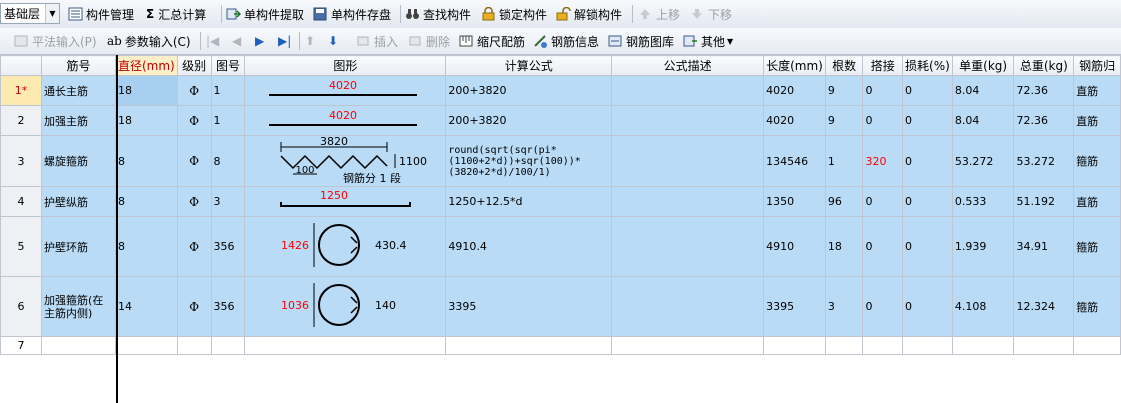 The height and width of the screenshot is (403, 1121). I want to click on cell-unit-weight: 53.272, so click(983, 161).